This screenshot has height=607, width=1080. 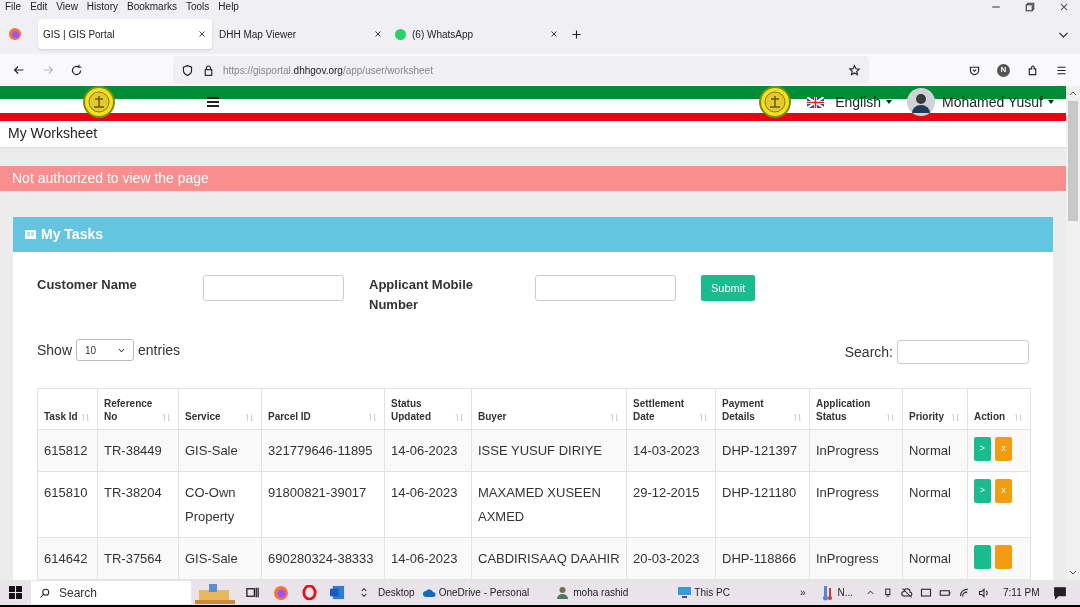 What do you see at coordinates (39, 7) in the screenshot?
I see `menu-item: Edit` at bounding box center [39, 7].